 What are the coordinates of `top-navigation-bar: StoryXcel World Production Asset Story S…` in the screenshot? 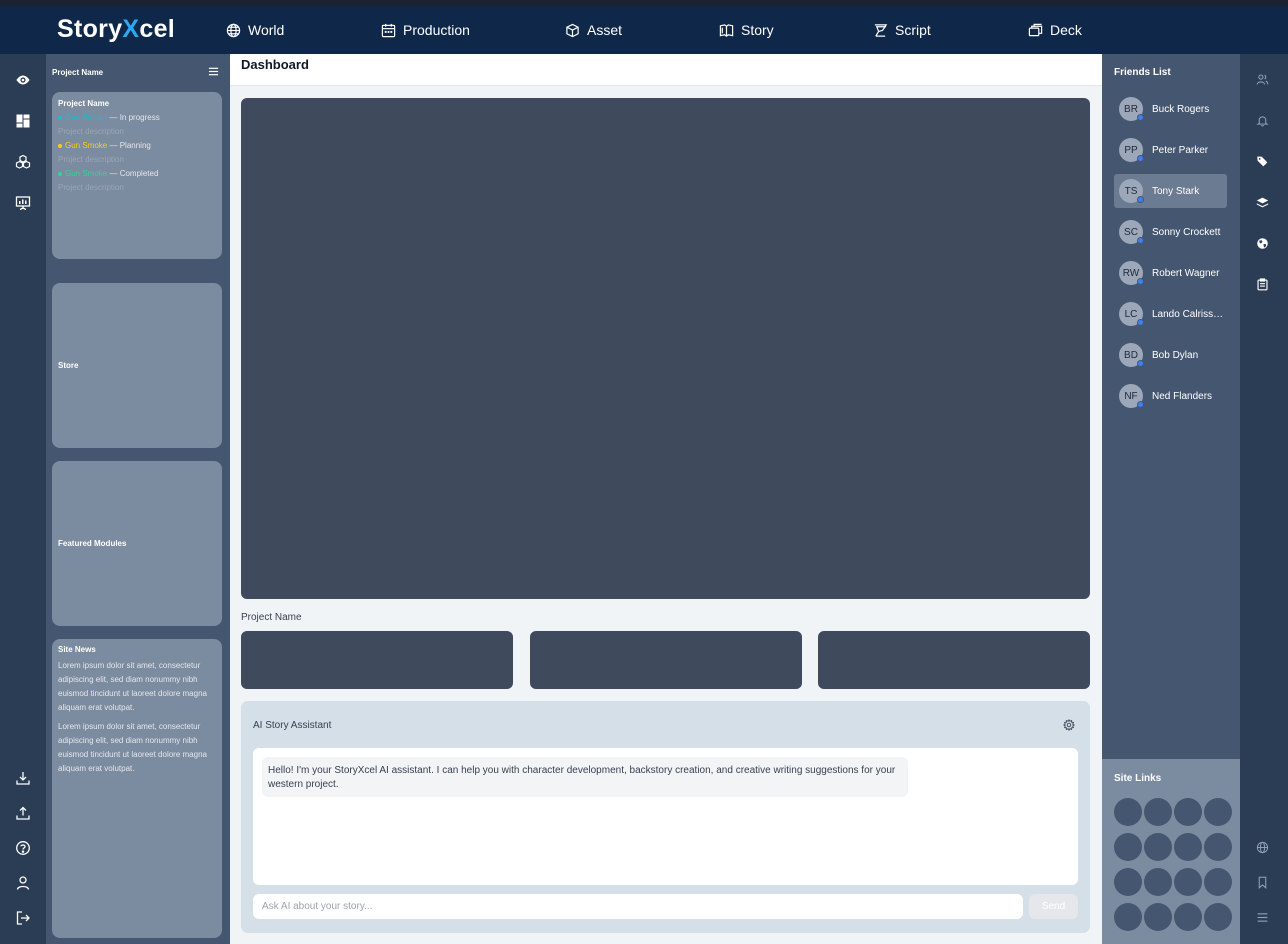 It's located at (644, 30).